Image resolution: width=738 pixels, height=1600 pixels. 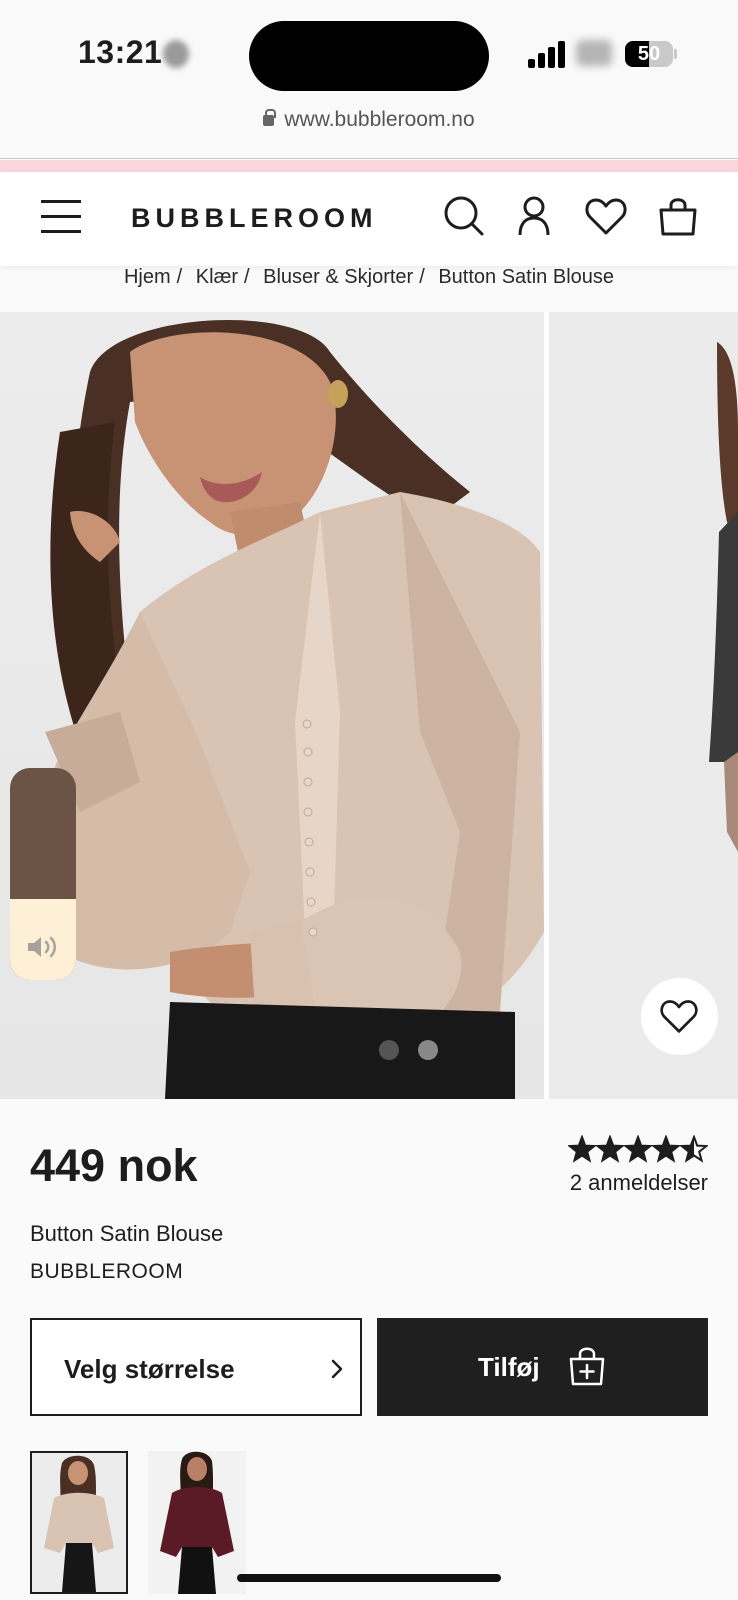 I want to click on speaker-icon, so click(x=42, y=947).